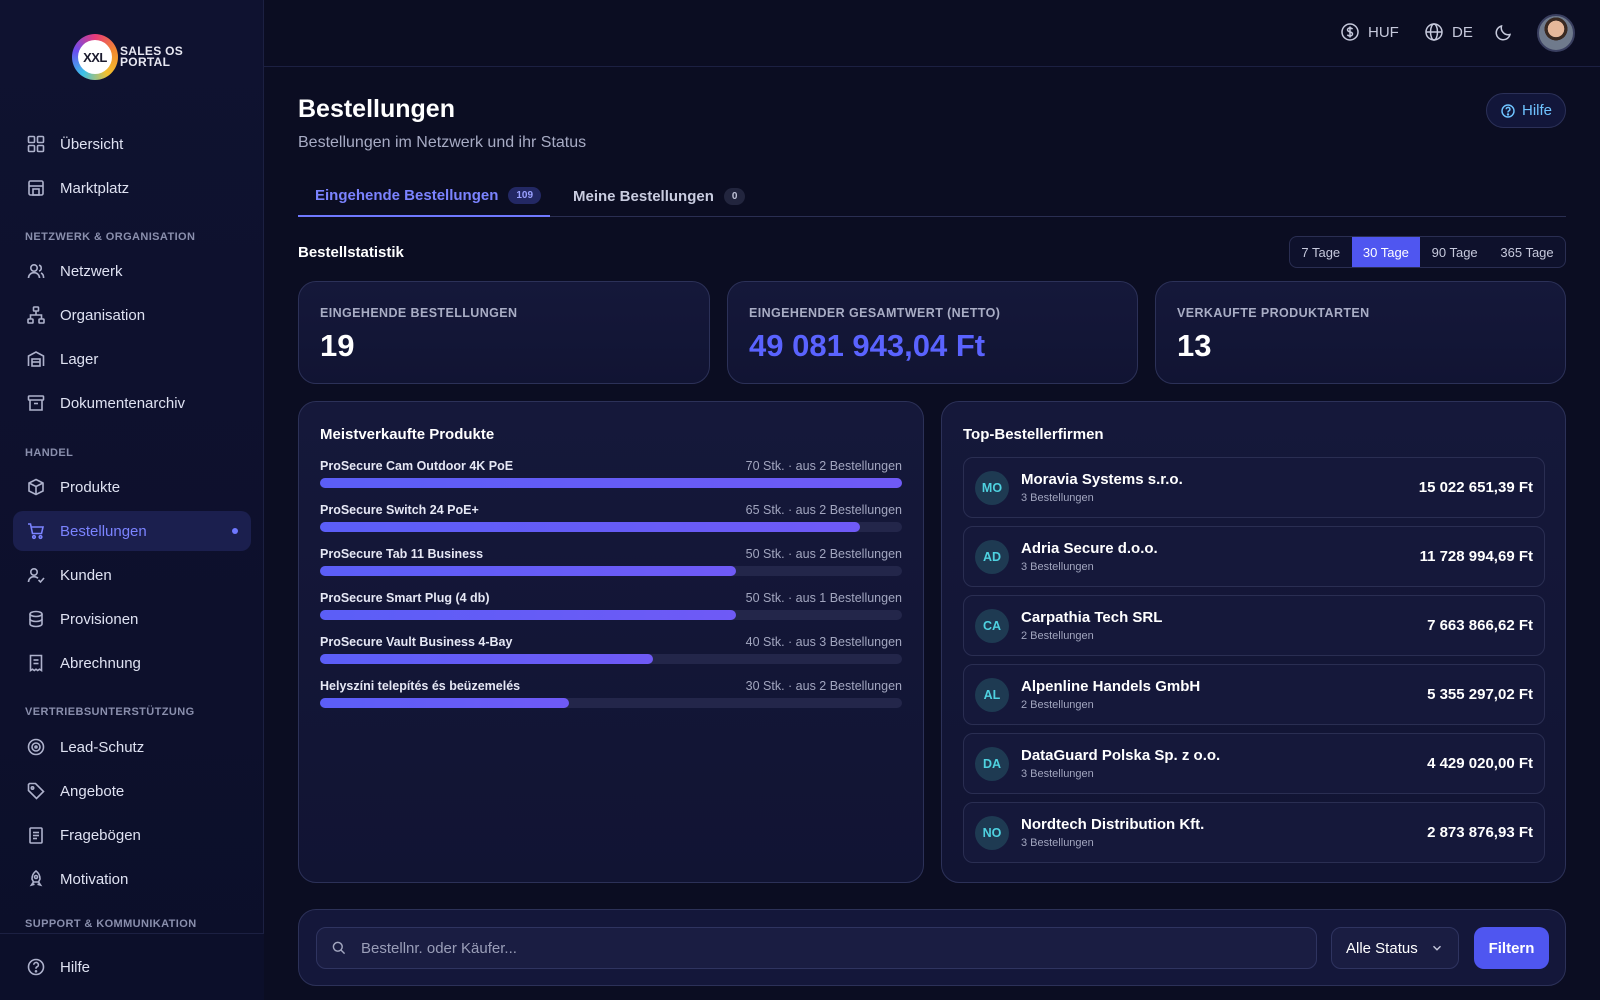 The image size is (1600, 1000). What do you see at coordinates (1321, 252) in the screenshot?
I see `range-7-days: 7 Tage` at bounding box center [1321, 252].